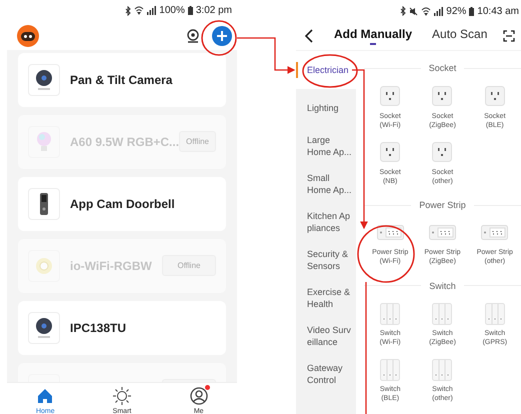 The height and width of the screenshot is (414, 521). What do you see at coordinates (44, 142) in the screenshot?
I see `bulb-device-icon` at bounding box center [44, 142].